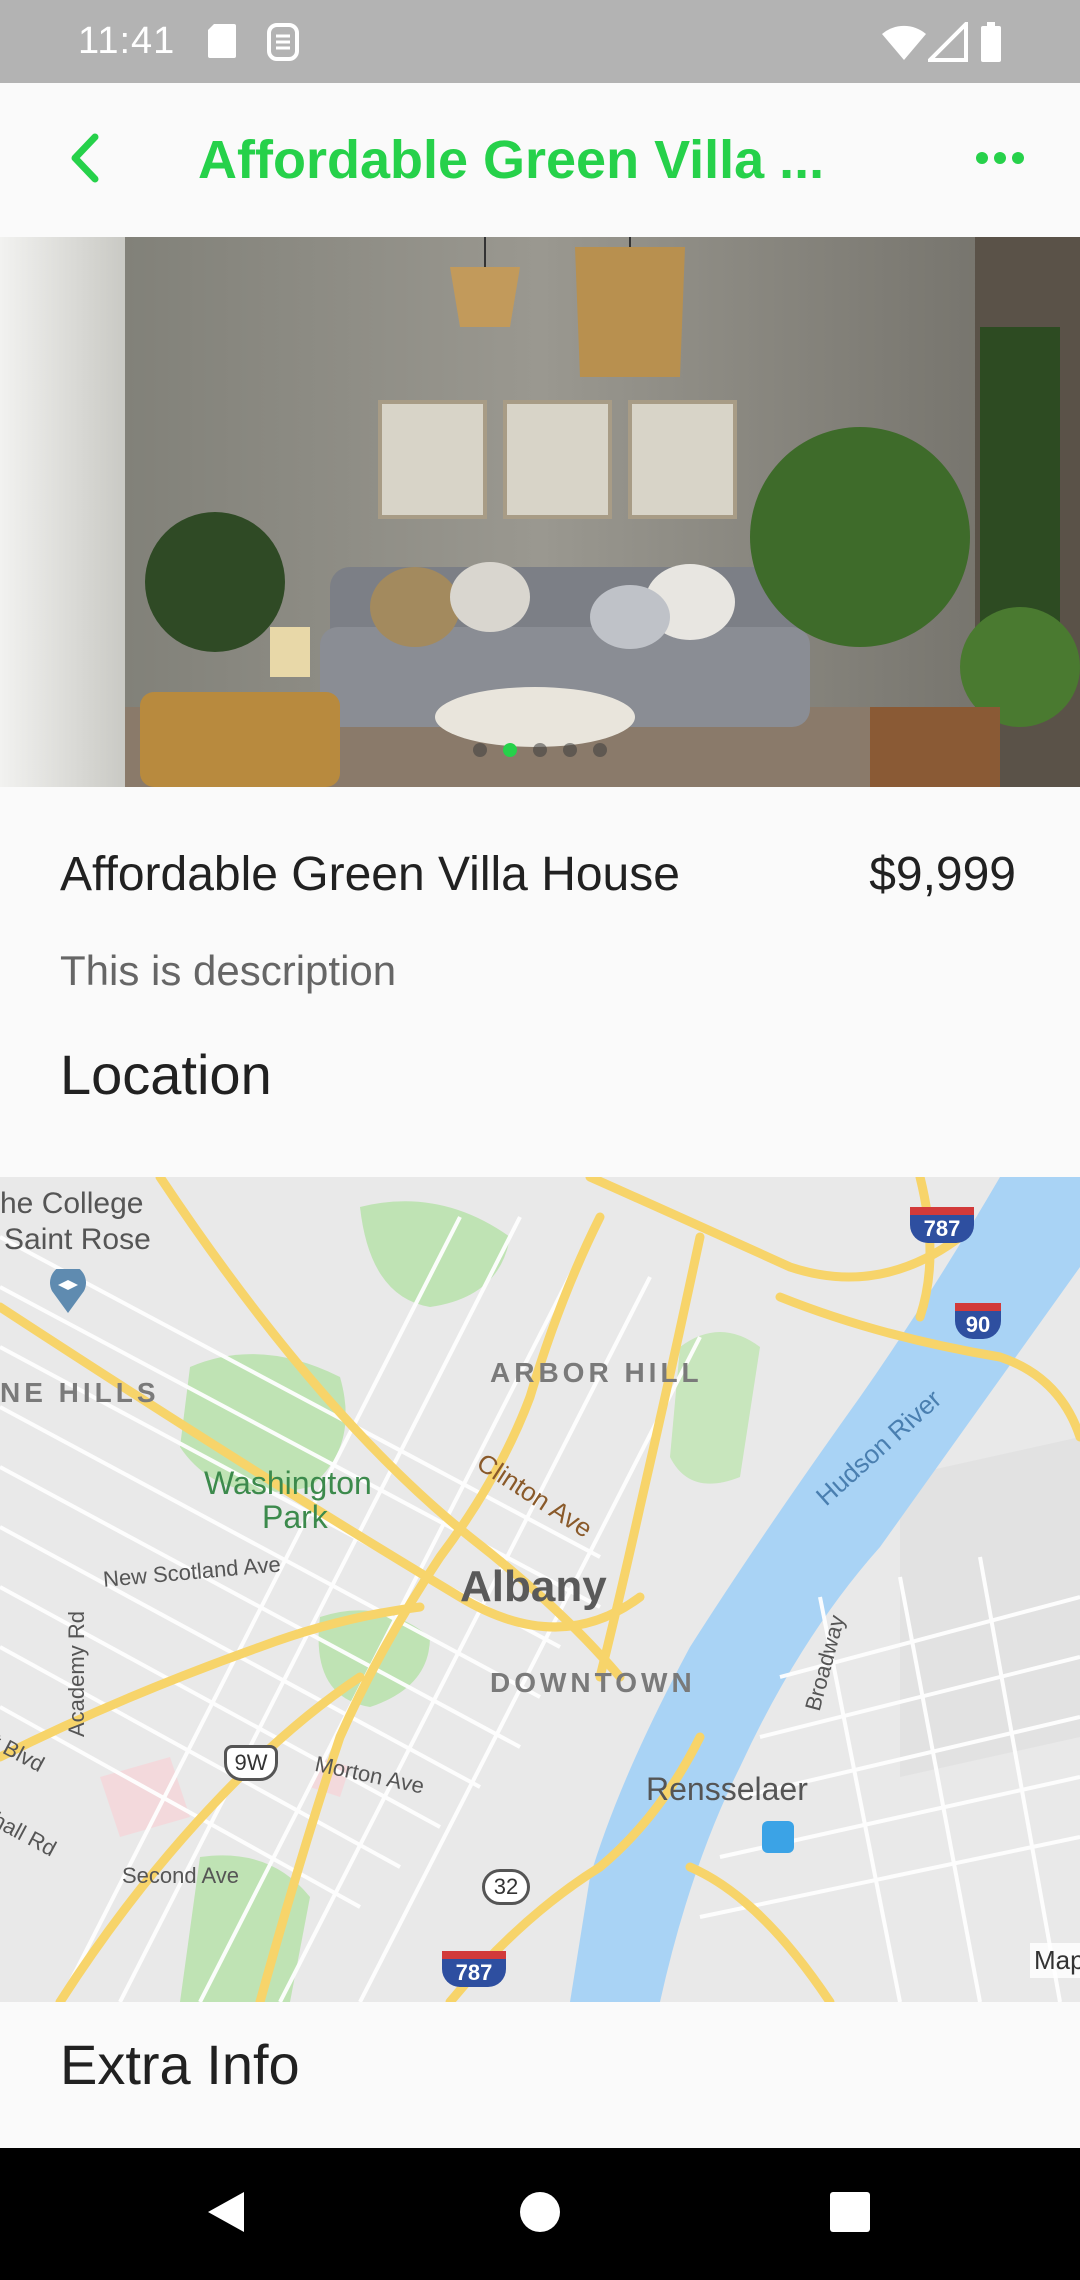  What do you see at coordinates (474, 1969) in the screenshot?
I see `interstate-787-shield-bottom: 787` at bounding box center [474, 1969].